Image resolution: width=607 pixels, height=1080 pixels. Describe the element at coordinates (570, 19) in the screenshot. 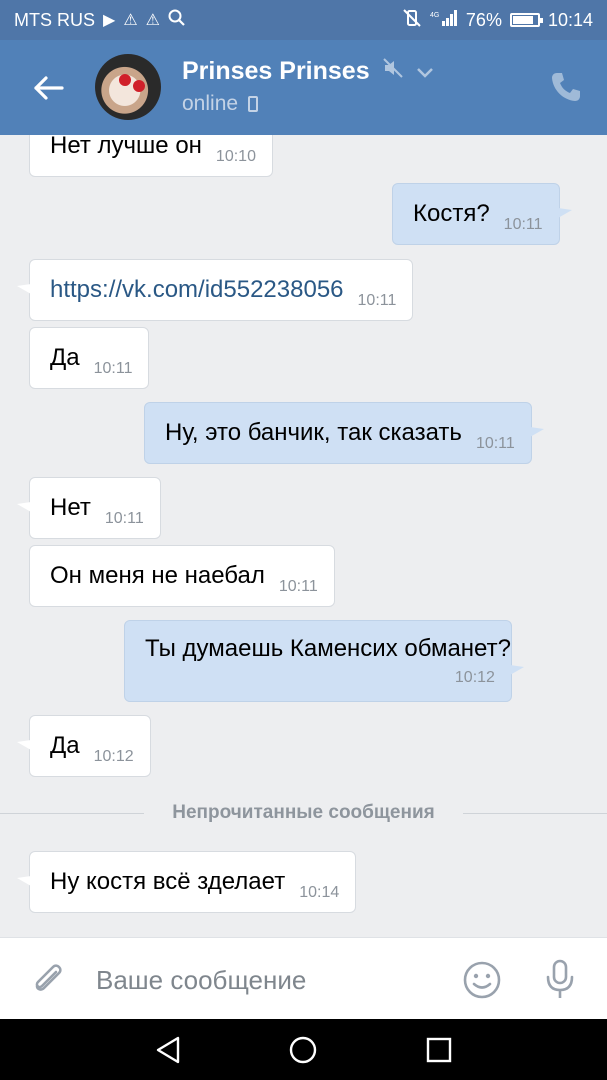

I see `clock: 10:14` at that location.